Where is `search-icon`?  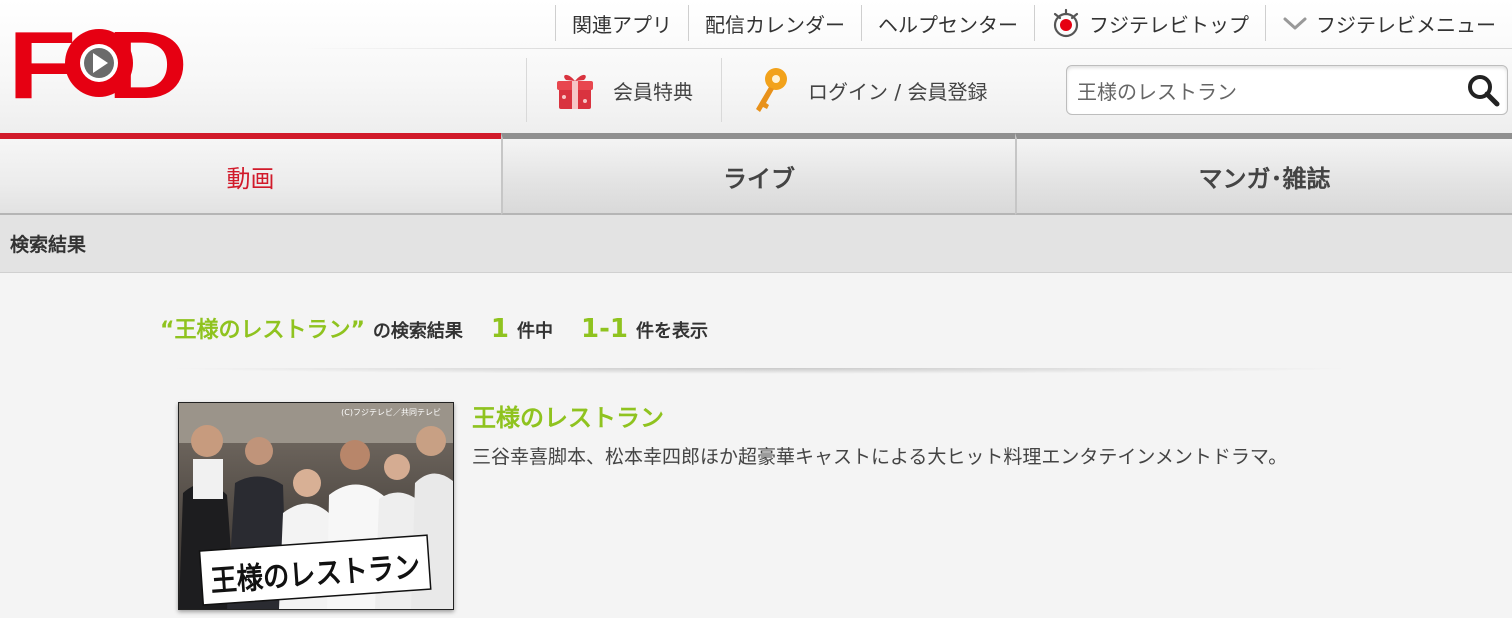 search-icon is located at coordinates (1484, 91).